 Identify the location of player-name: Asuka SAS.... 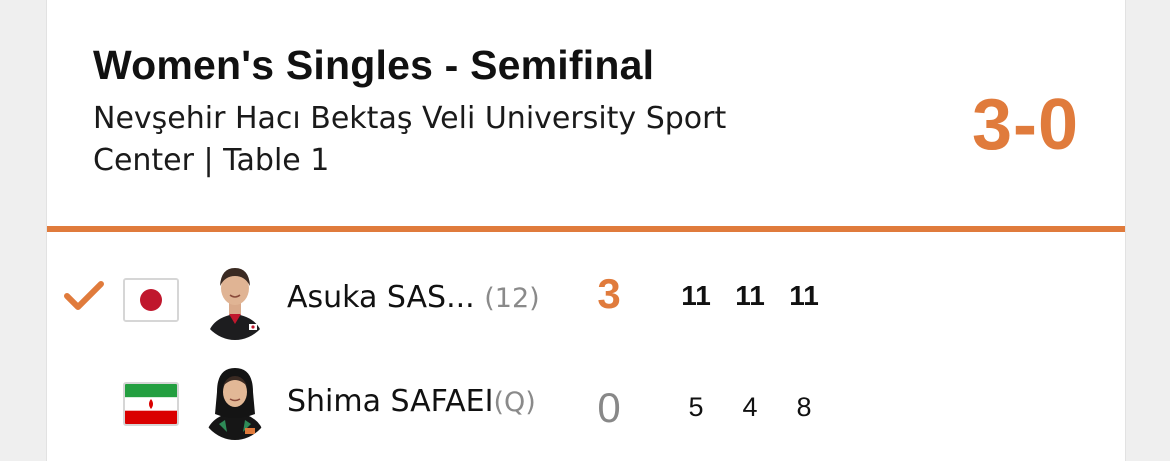
(381, 297).